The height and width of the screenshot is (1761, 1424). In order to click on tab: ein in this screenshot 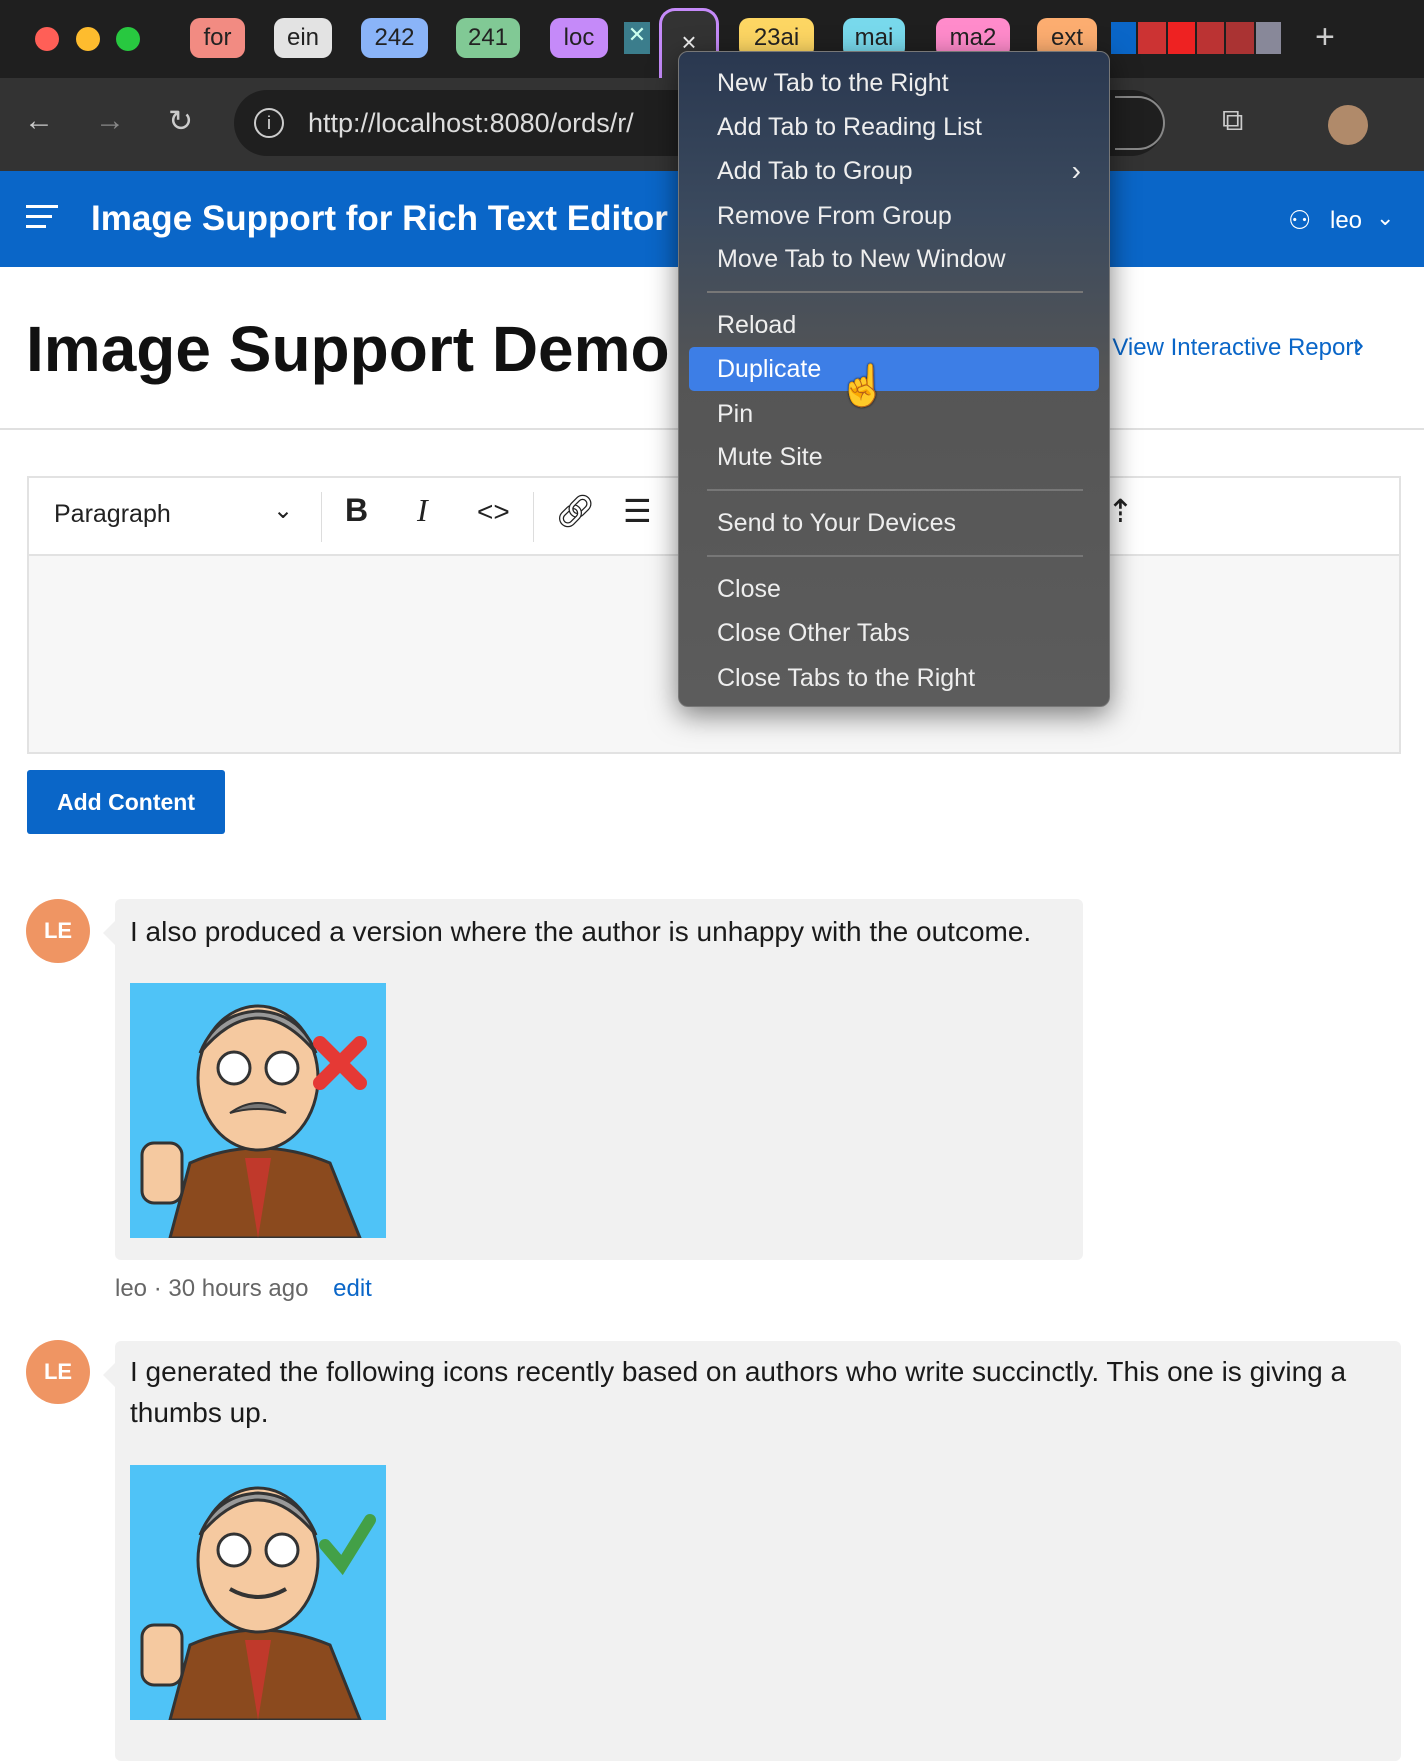, I will do `click(303, 38)`.